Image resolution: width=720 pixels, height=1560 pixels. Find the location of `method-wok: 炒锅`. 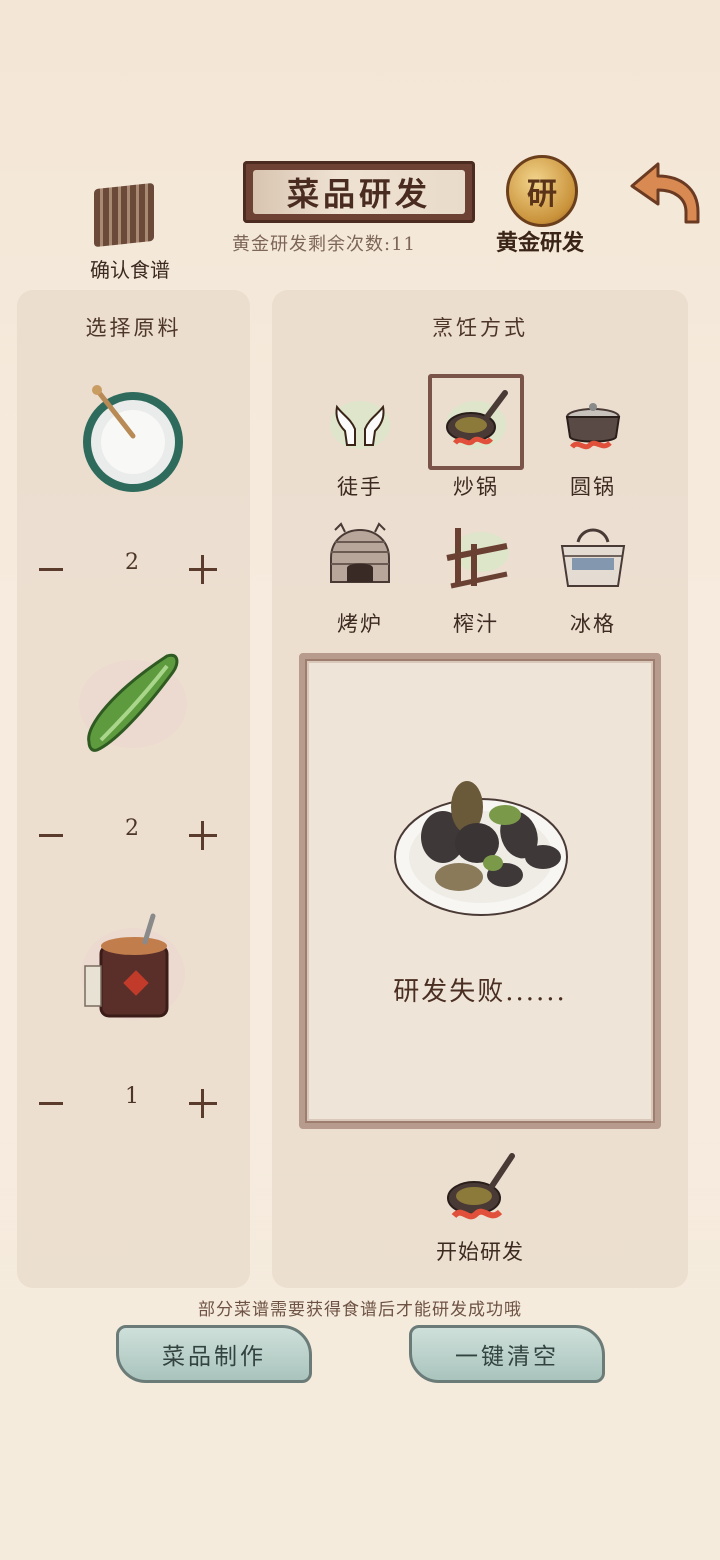

method-wok: 炒锅 is located at coordinates (476, 445).